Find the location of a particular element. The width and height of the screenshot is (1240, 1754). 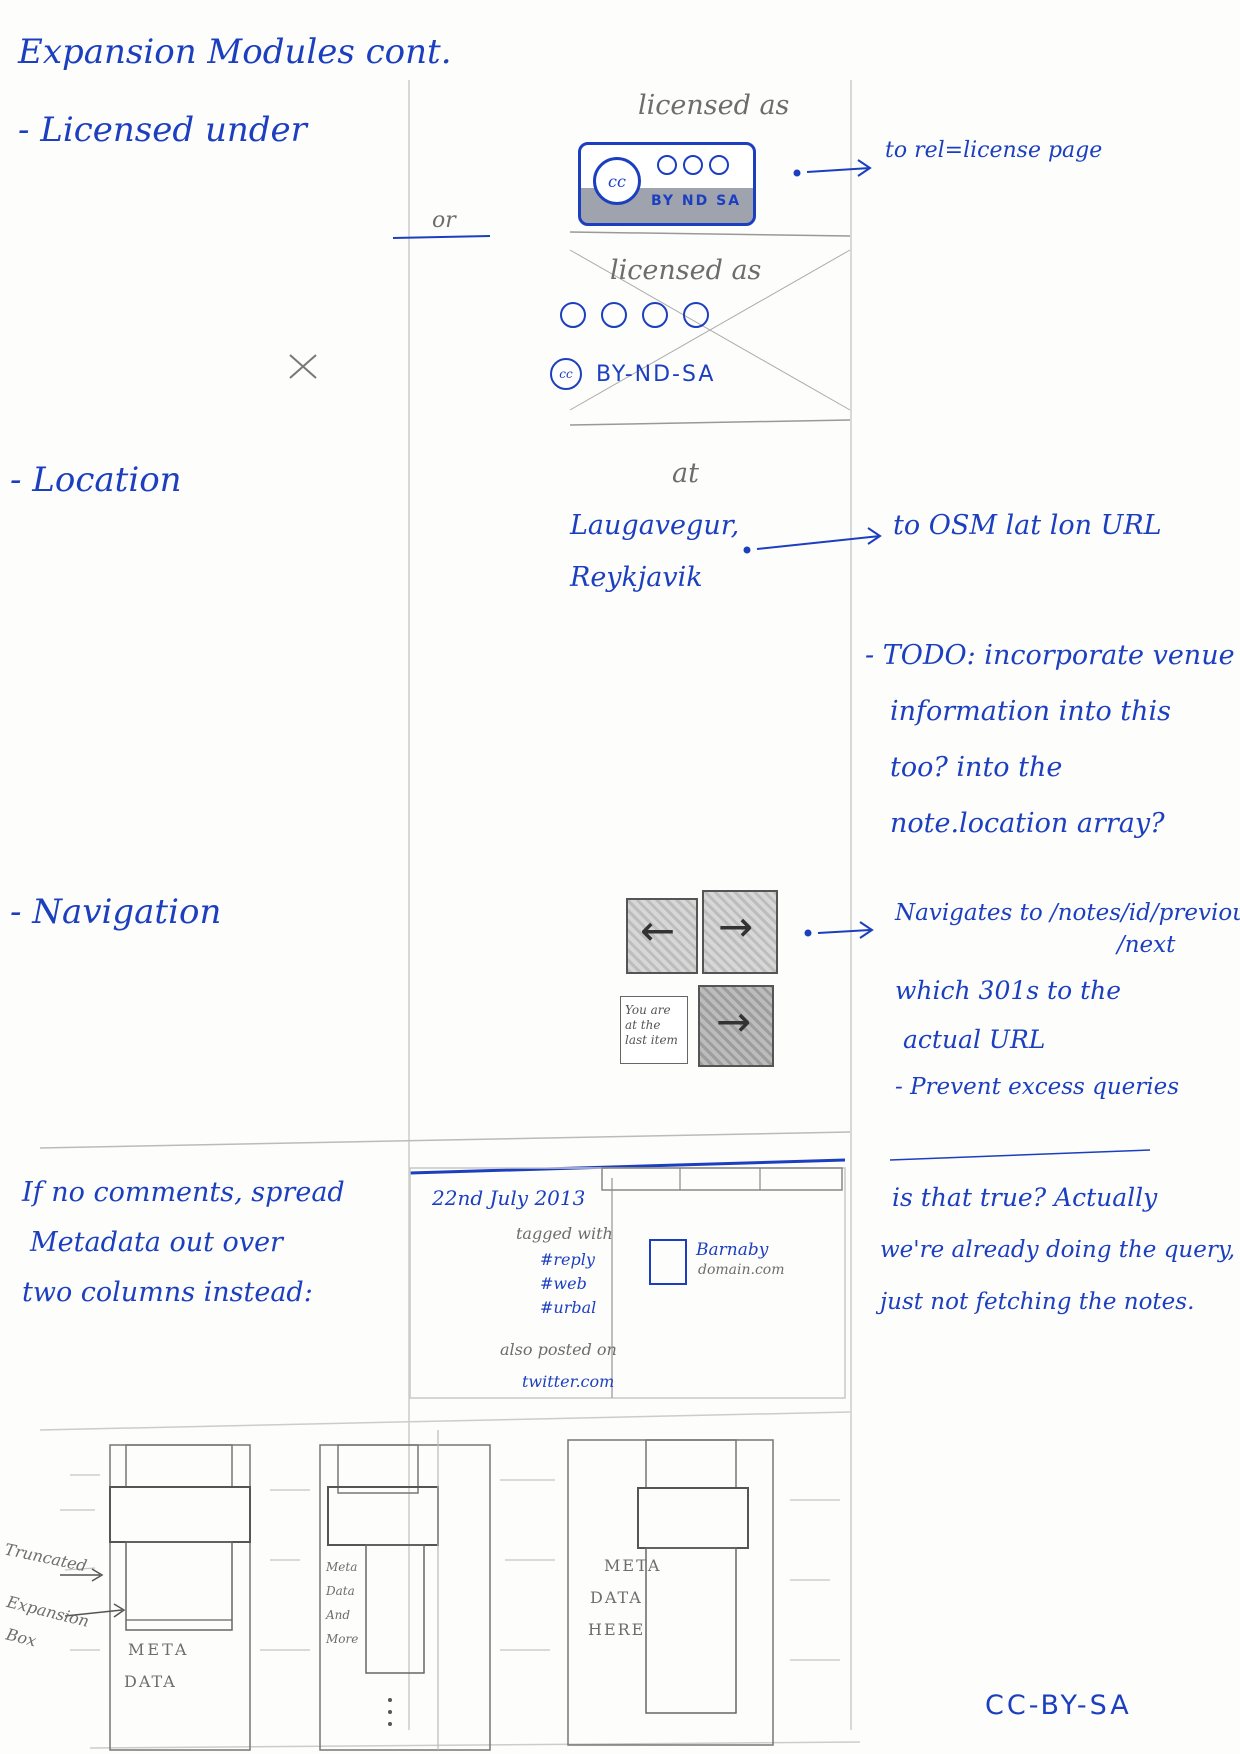

alt-licensed-heading: licensed as is located at coordinates (686, 270).